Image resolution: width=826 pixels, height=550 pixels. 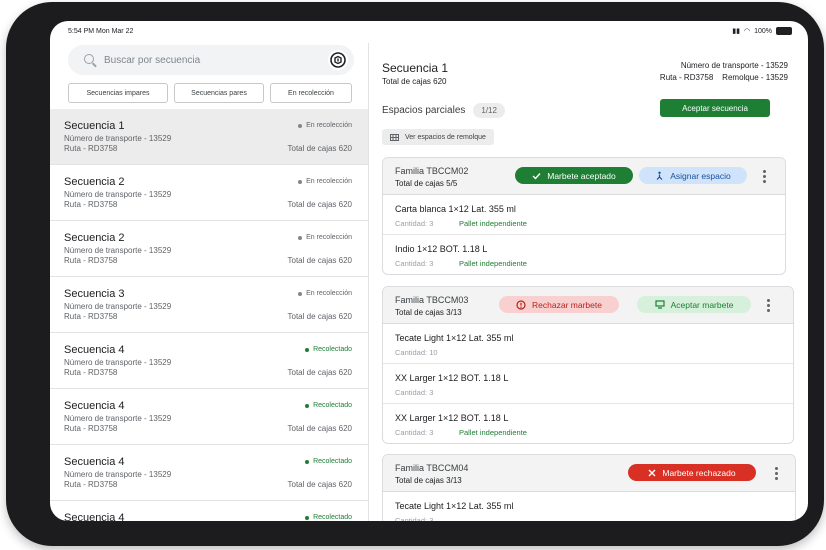 I want to click on product-quantity: Cantidad: 10, so click(x=416, y=352).